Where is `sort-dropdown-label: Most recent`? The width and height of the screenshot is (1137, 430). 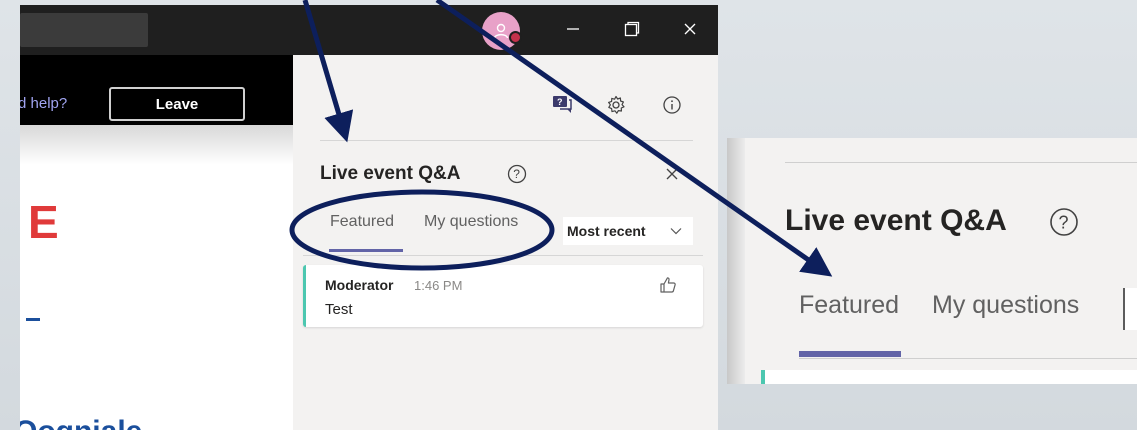
sort-dropdown-label: Most recent is located at coordinates (606, 231).